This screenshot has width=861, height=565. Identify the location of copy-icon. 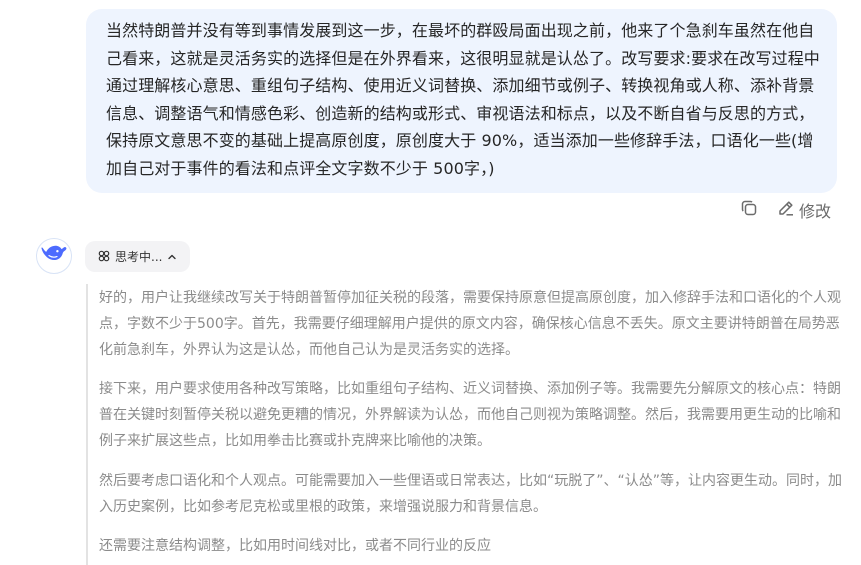
(749, 210).